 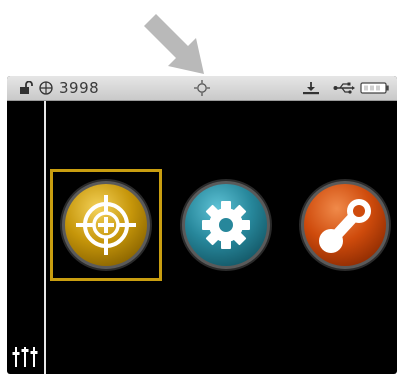 What do you see at coordinates (174, 44) in the screenshot?
I see `pointer-arrow-icon` at bounding box center [174, 44].